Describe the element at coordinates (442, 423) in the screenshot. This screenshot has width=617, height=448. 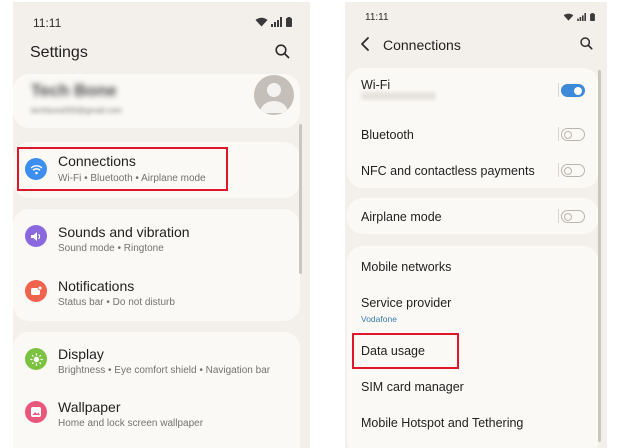
I see `connection-item-title: Mobile Hotspot and Tethering` at that location.